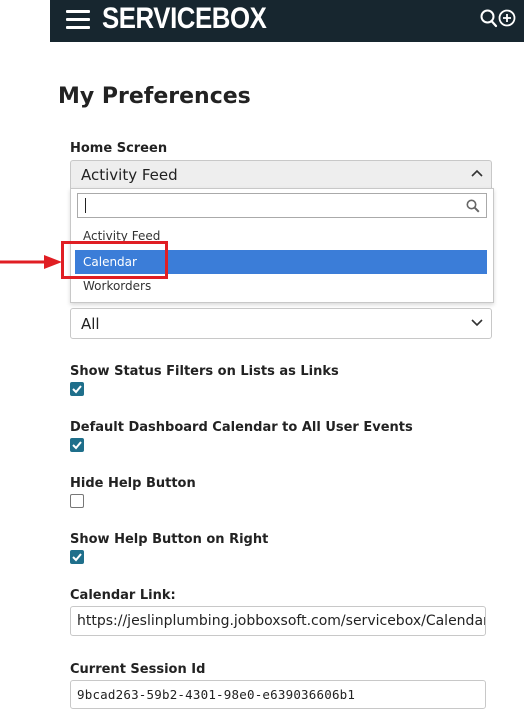  I want to click on red-arrow-icon, so click(31, 262).